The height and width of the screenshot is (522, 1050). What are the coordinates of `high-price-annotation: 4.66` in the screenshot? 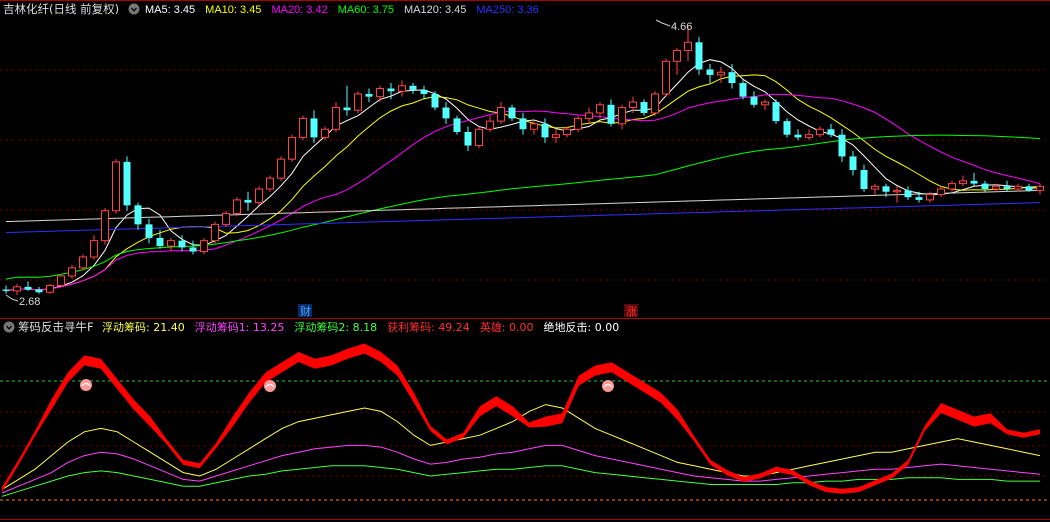 It's located at (673, 26).